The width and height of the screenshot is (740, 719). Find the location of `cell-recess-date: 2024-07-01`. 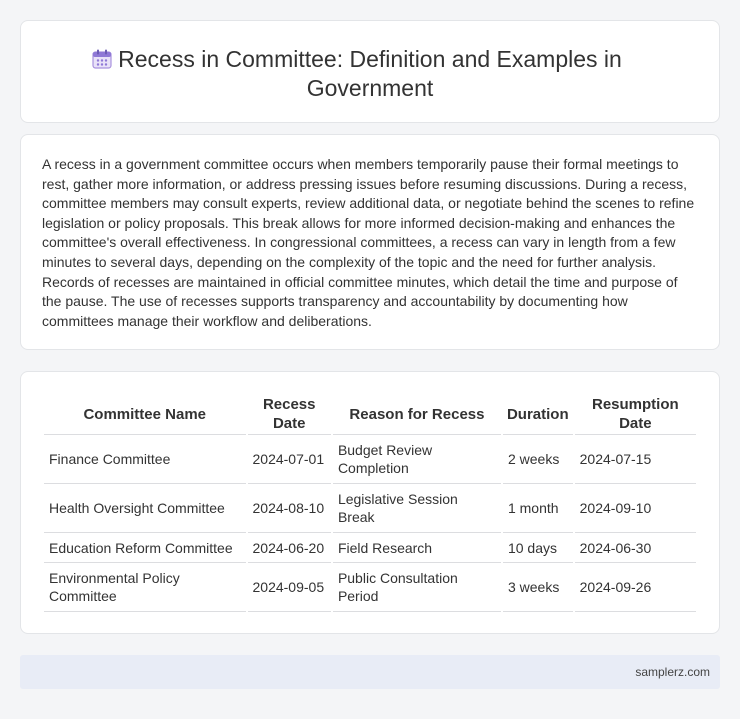

cell-recess-date: 2024-07-01 is located at coordinates (289, 459).